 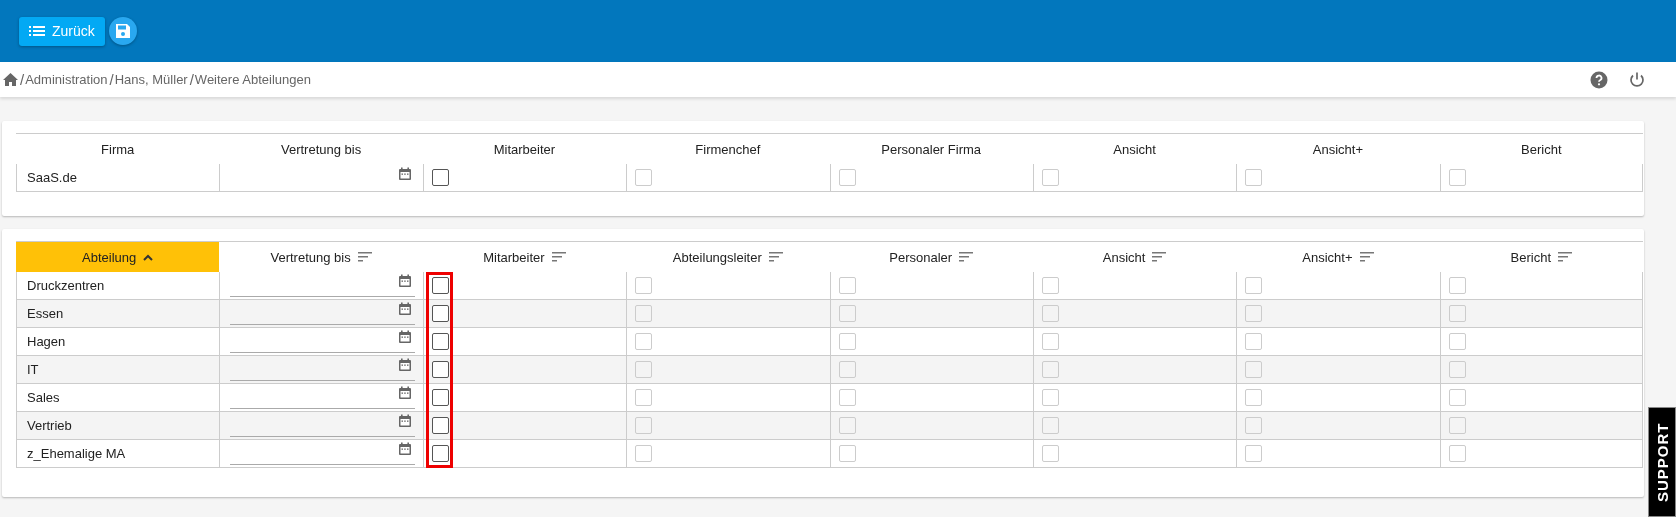 I want to click on column-header: Firma, so click(x=118, y=149).